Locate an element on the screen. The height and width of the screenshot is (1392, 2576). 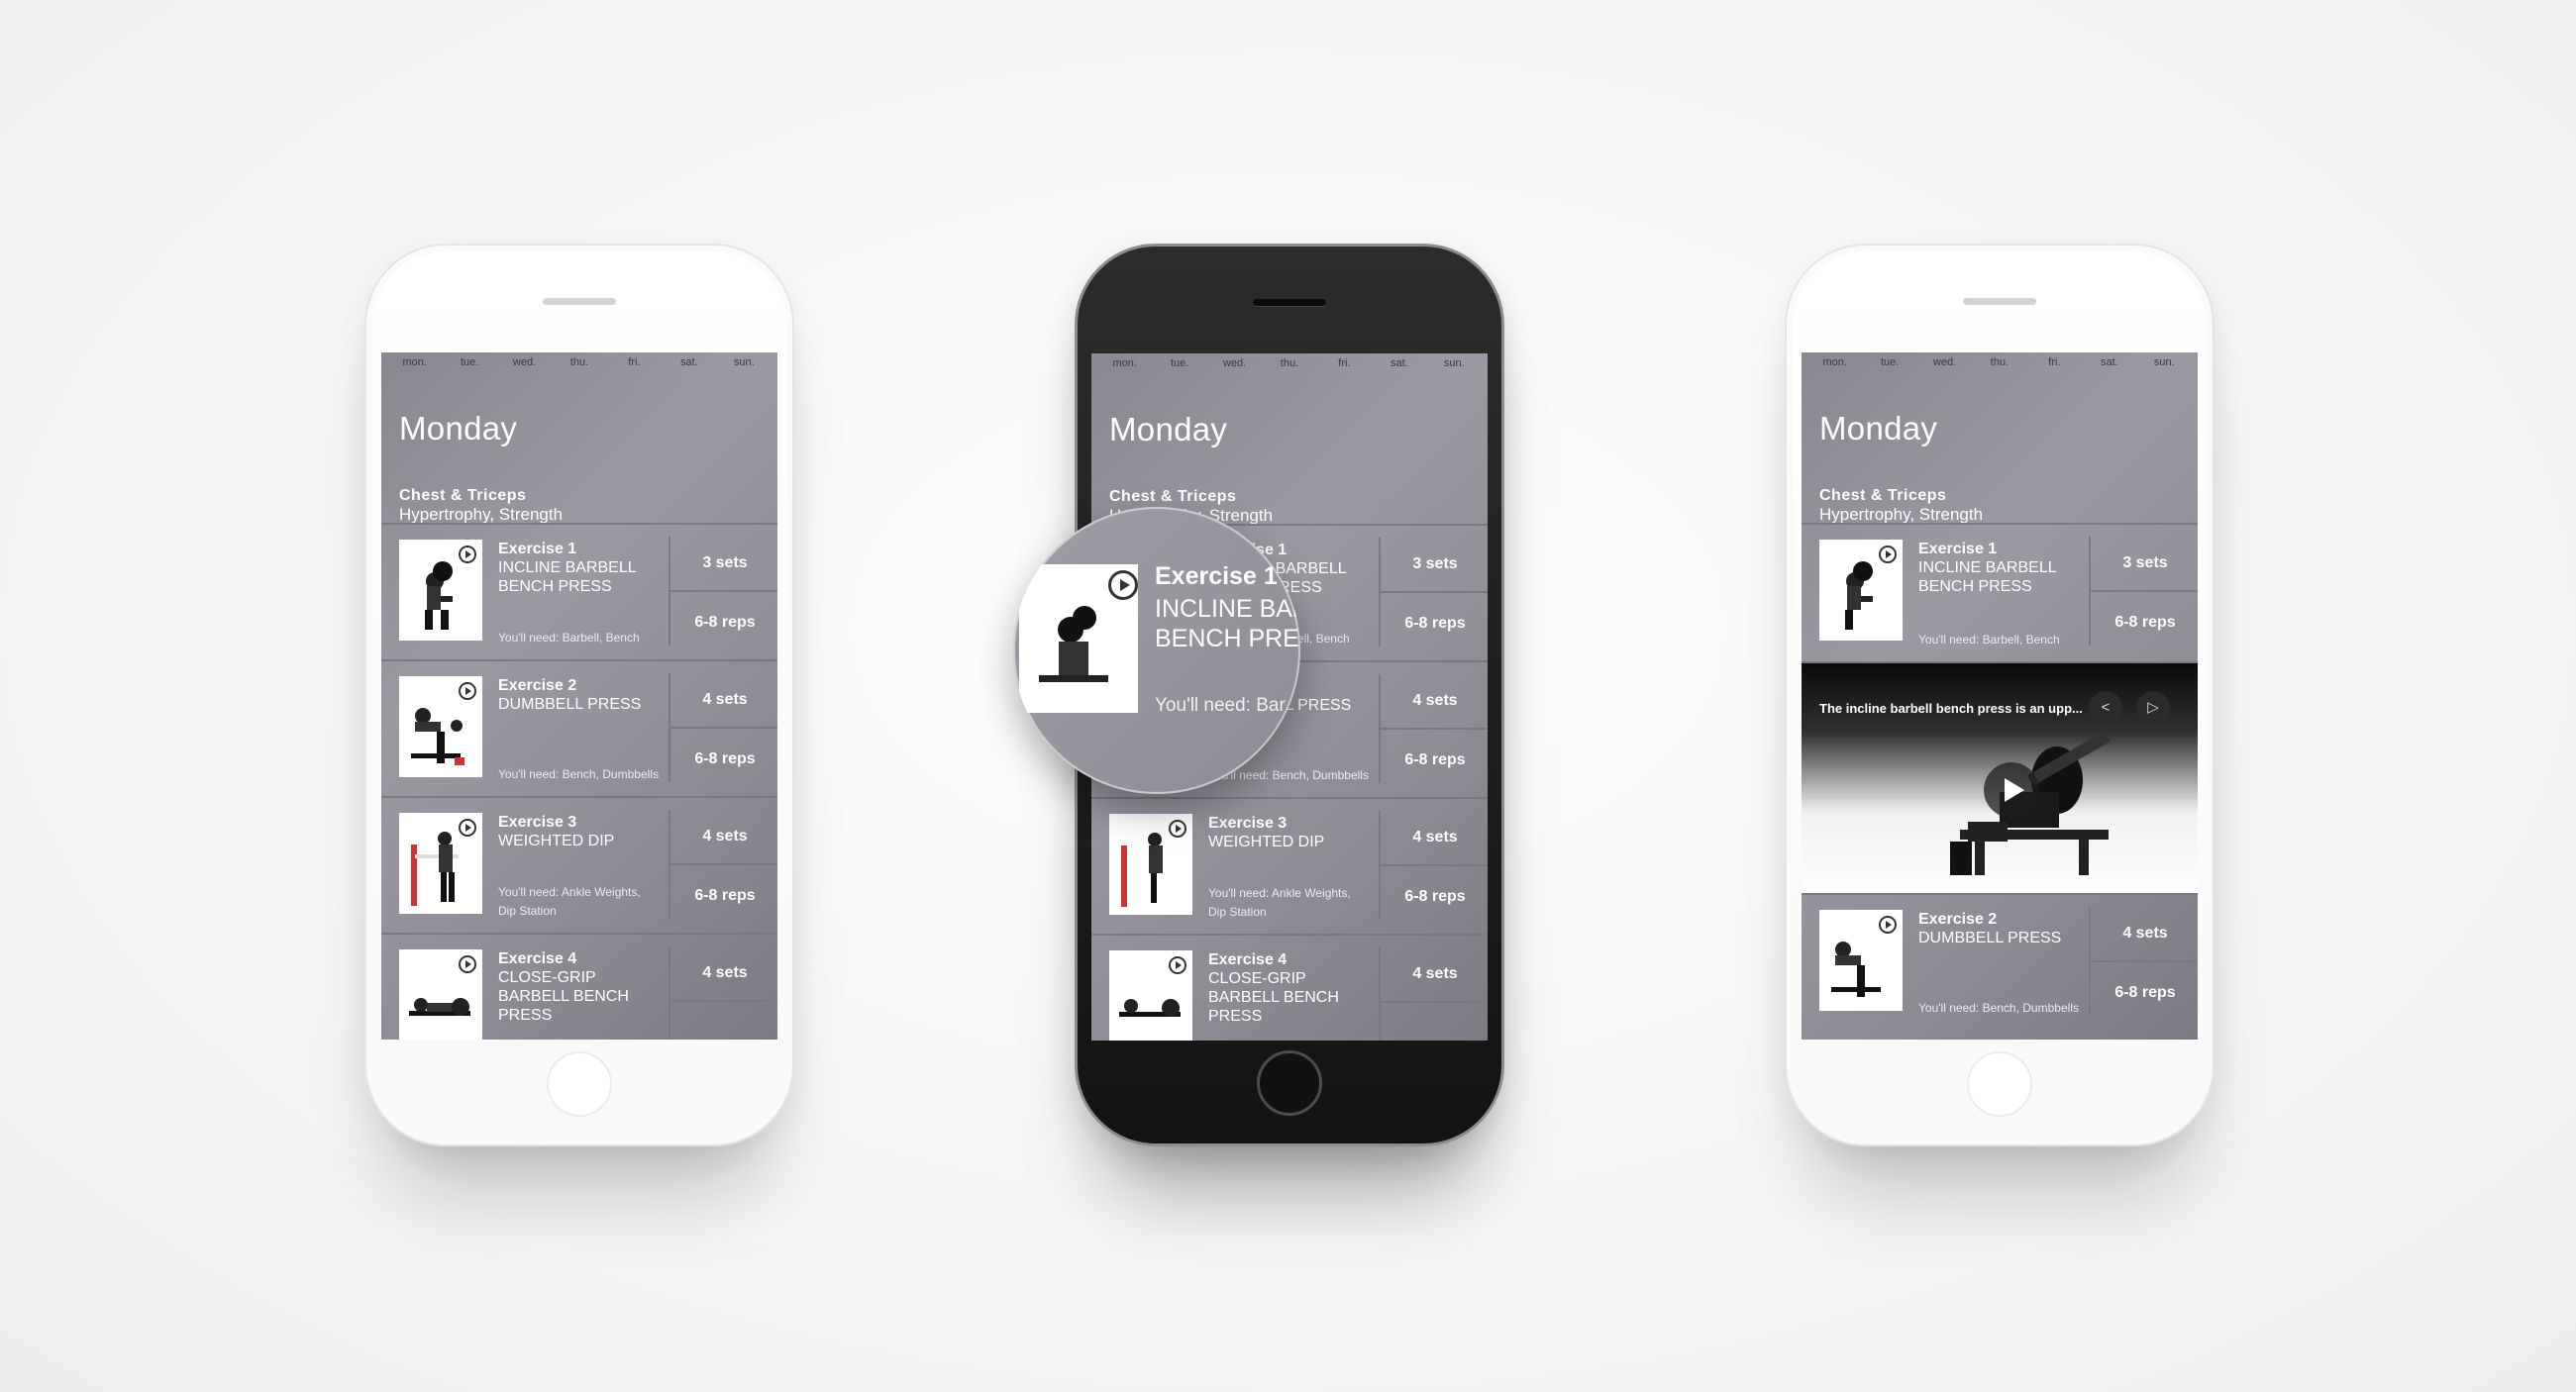
exercise-stats: 3 sets 6-8 reps is located at coordinates (723, 591).